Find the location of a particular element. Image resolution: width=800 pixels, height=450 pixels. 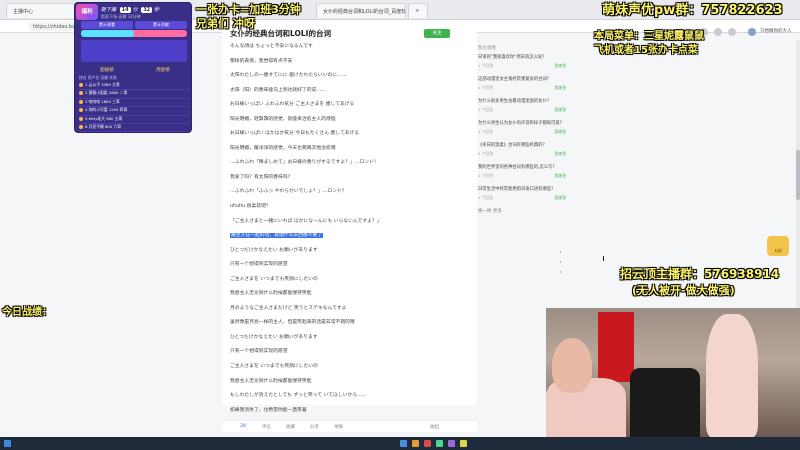

answer-line: 月のようなご主人さまだけど 笑うとステキなんですよ is located at coordinates (288, 308).